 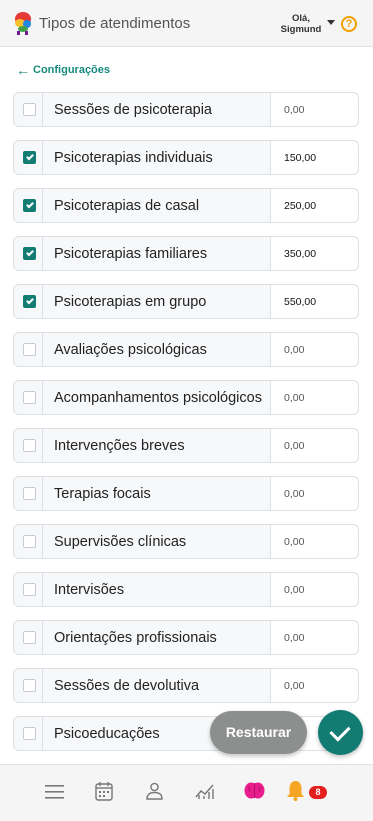 What do you see at coordinates (131, 254) in the screenshot?
I see `service-type-label: Psicoterapias familiares` at bounding box center [131, 254].